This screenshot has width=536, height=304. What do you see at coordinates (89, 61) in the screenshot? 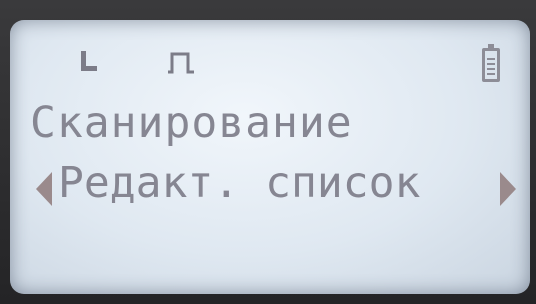
I see `l-mode-icon` at bounding box center [89, 61].